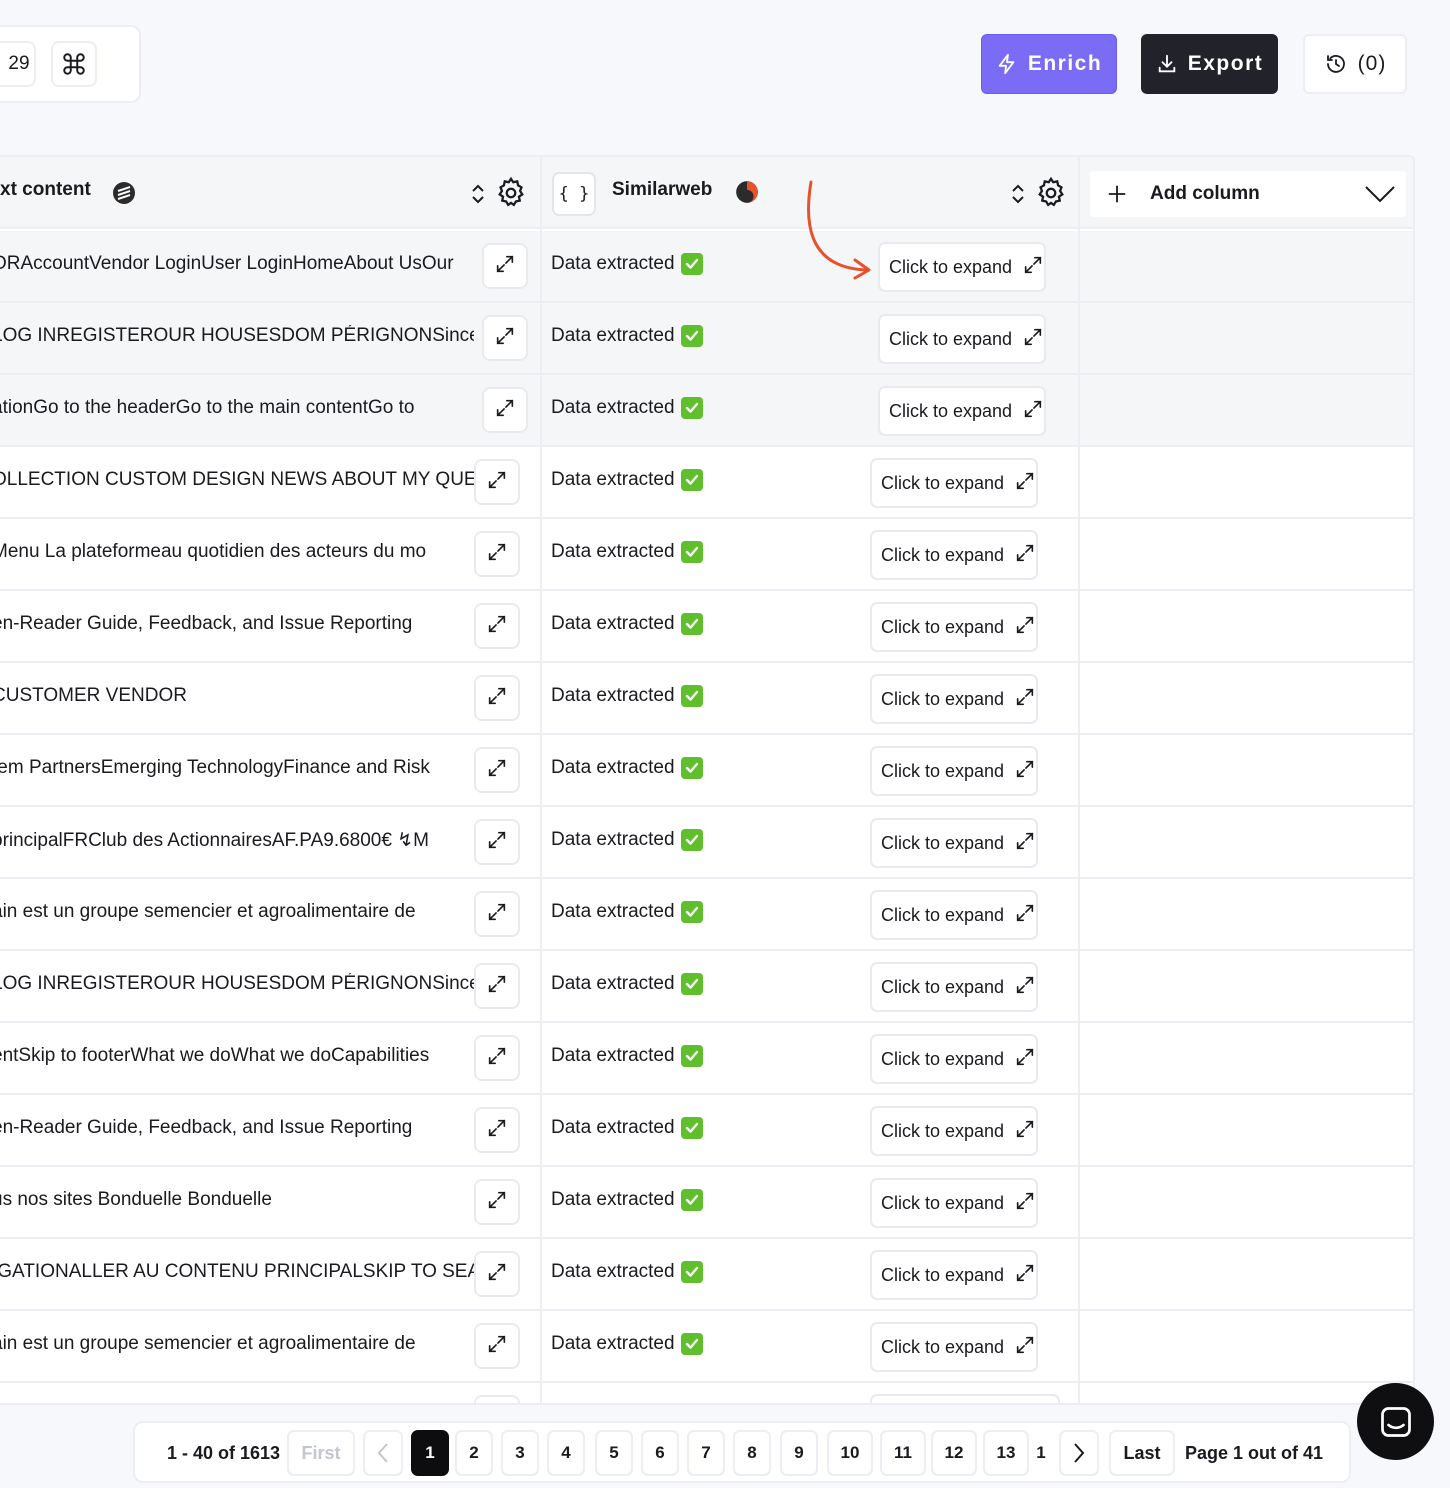 Image resolution: width=1450 pixels, height=1488 pixels. I want to click on page-button: 12, so click(954, 1453).